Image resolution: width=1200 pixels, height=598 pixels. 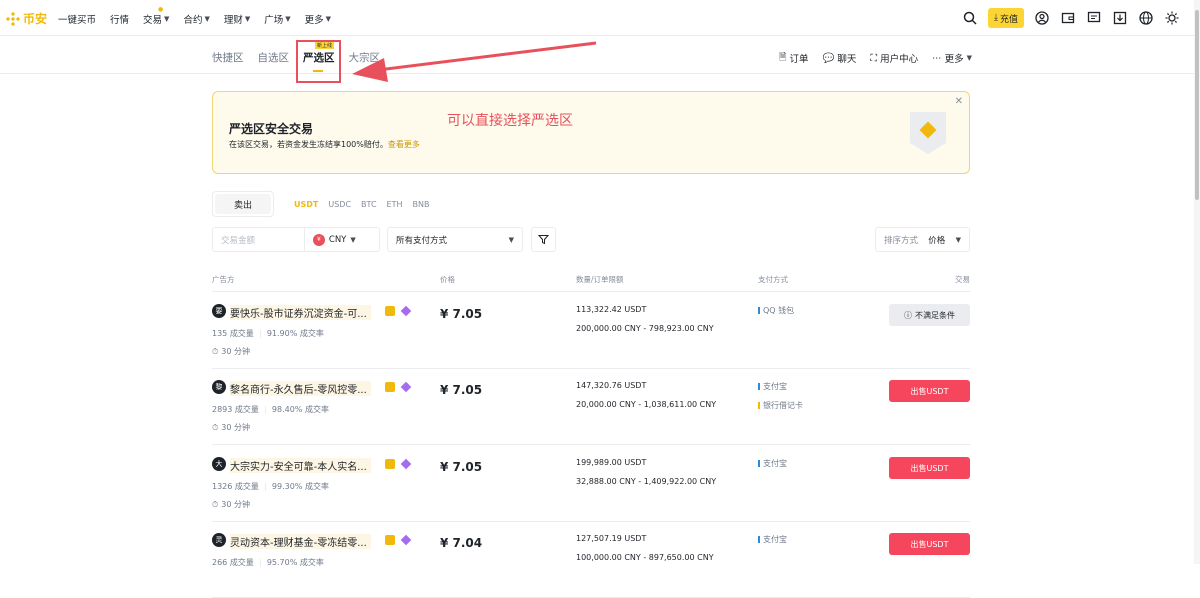 I want to click on theme-sun-icon, so click(x=1172, y=18).